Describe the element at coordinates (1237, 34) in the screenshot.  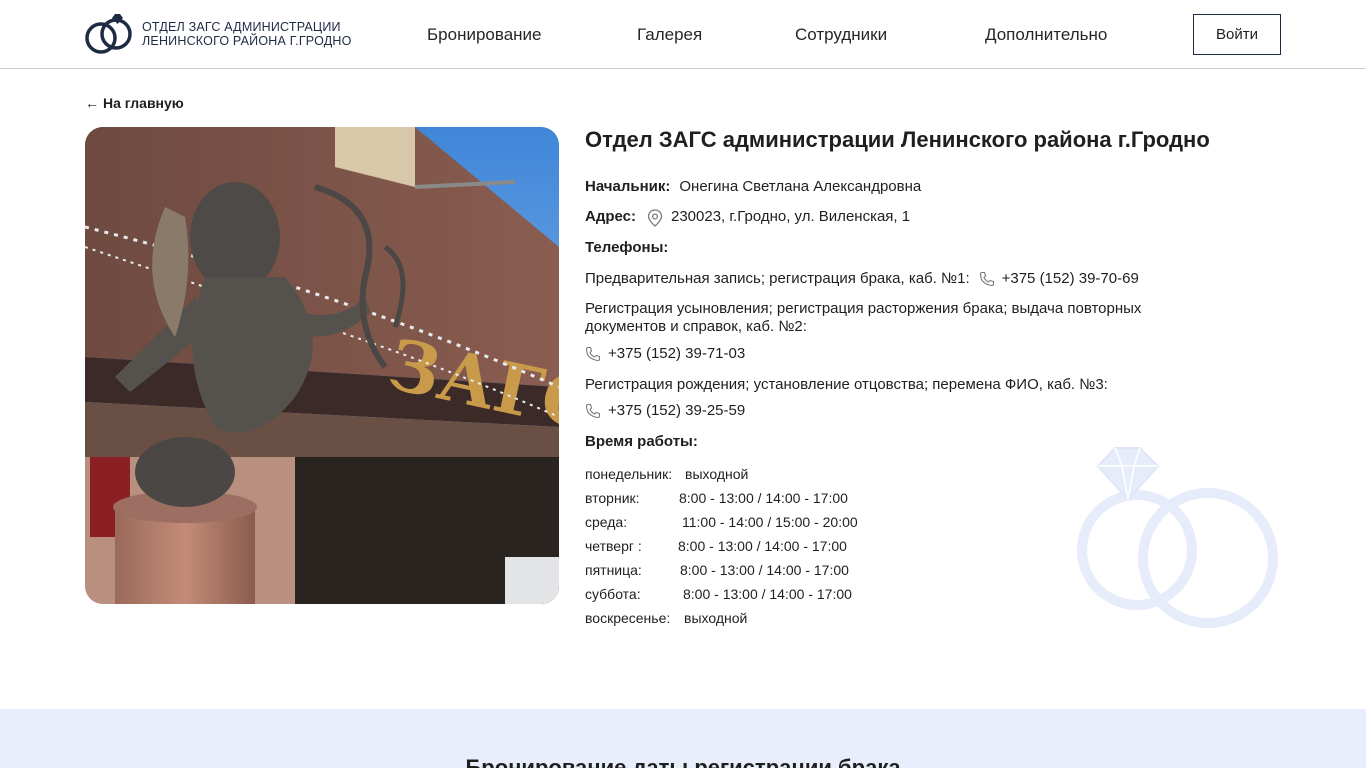
I see `login-button: Войти` at that location.